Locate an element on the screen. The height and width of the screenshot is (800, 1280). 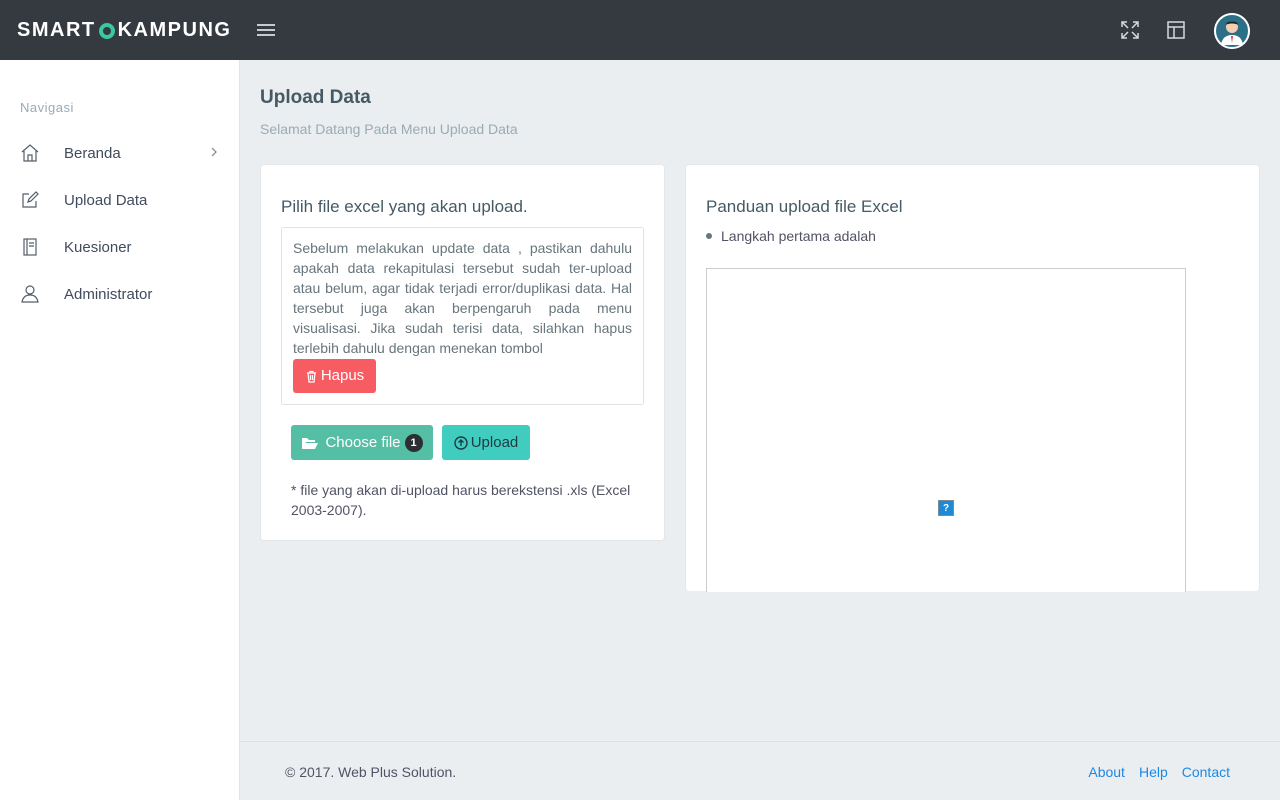
footer-link-about: About is located at coordinates (1106, 772).